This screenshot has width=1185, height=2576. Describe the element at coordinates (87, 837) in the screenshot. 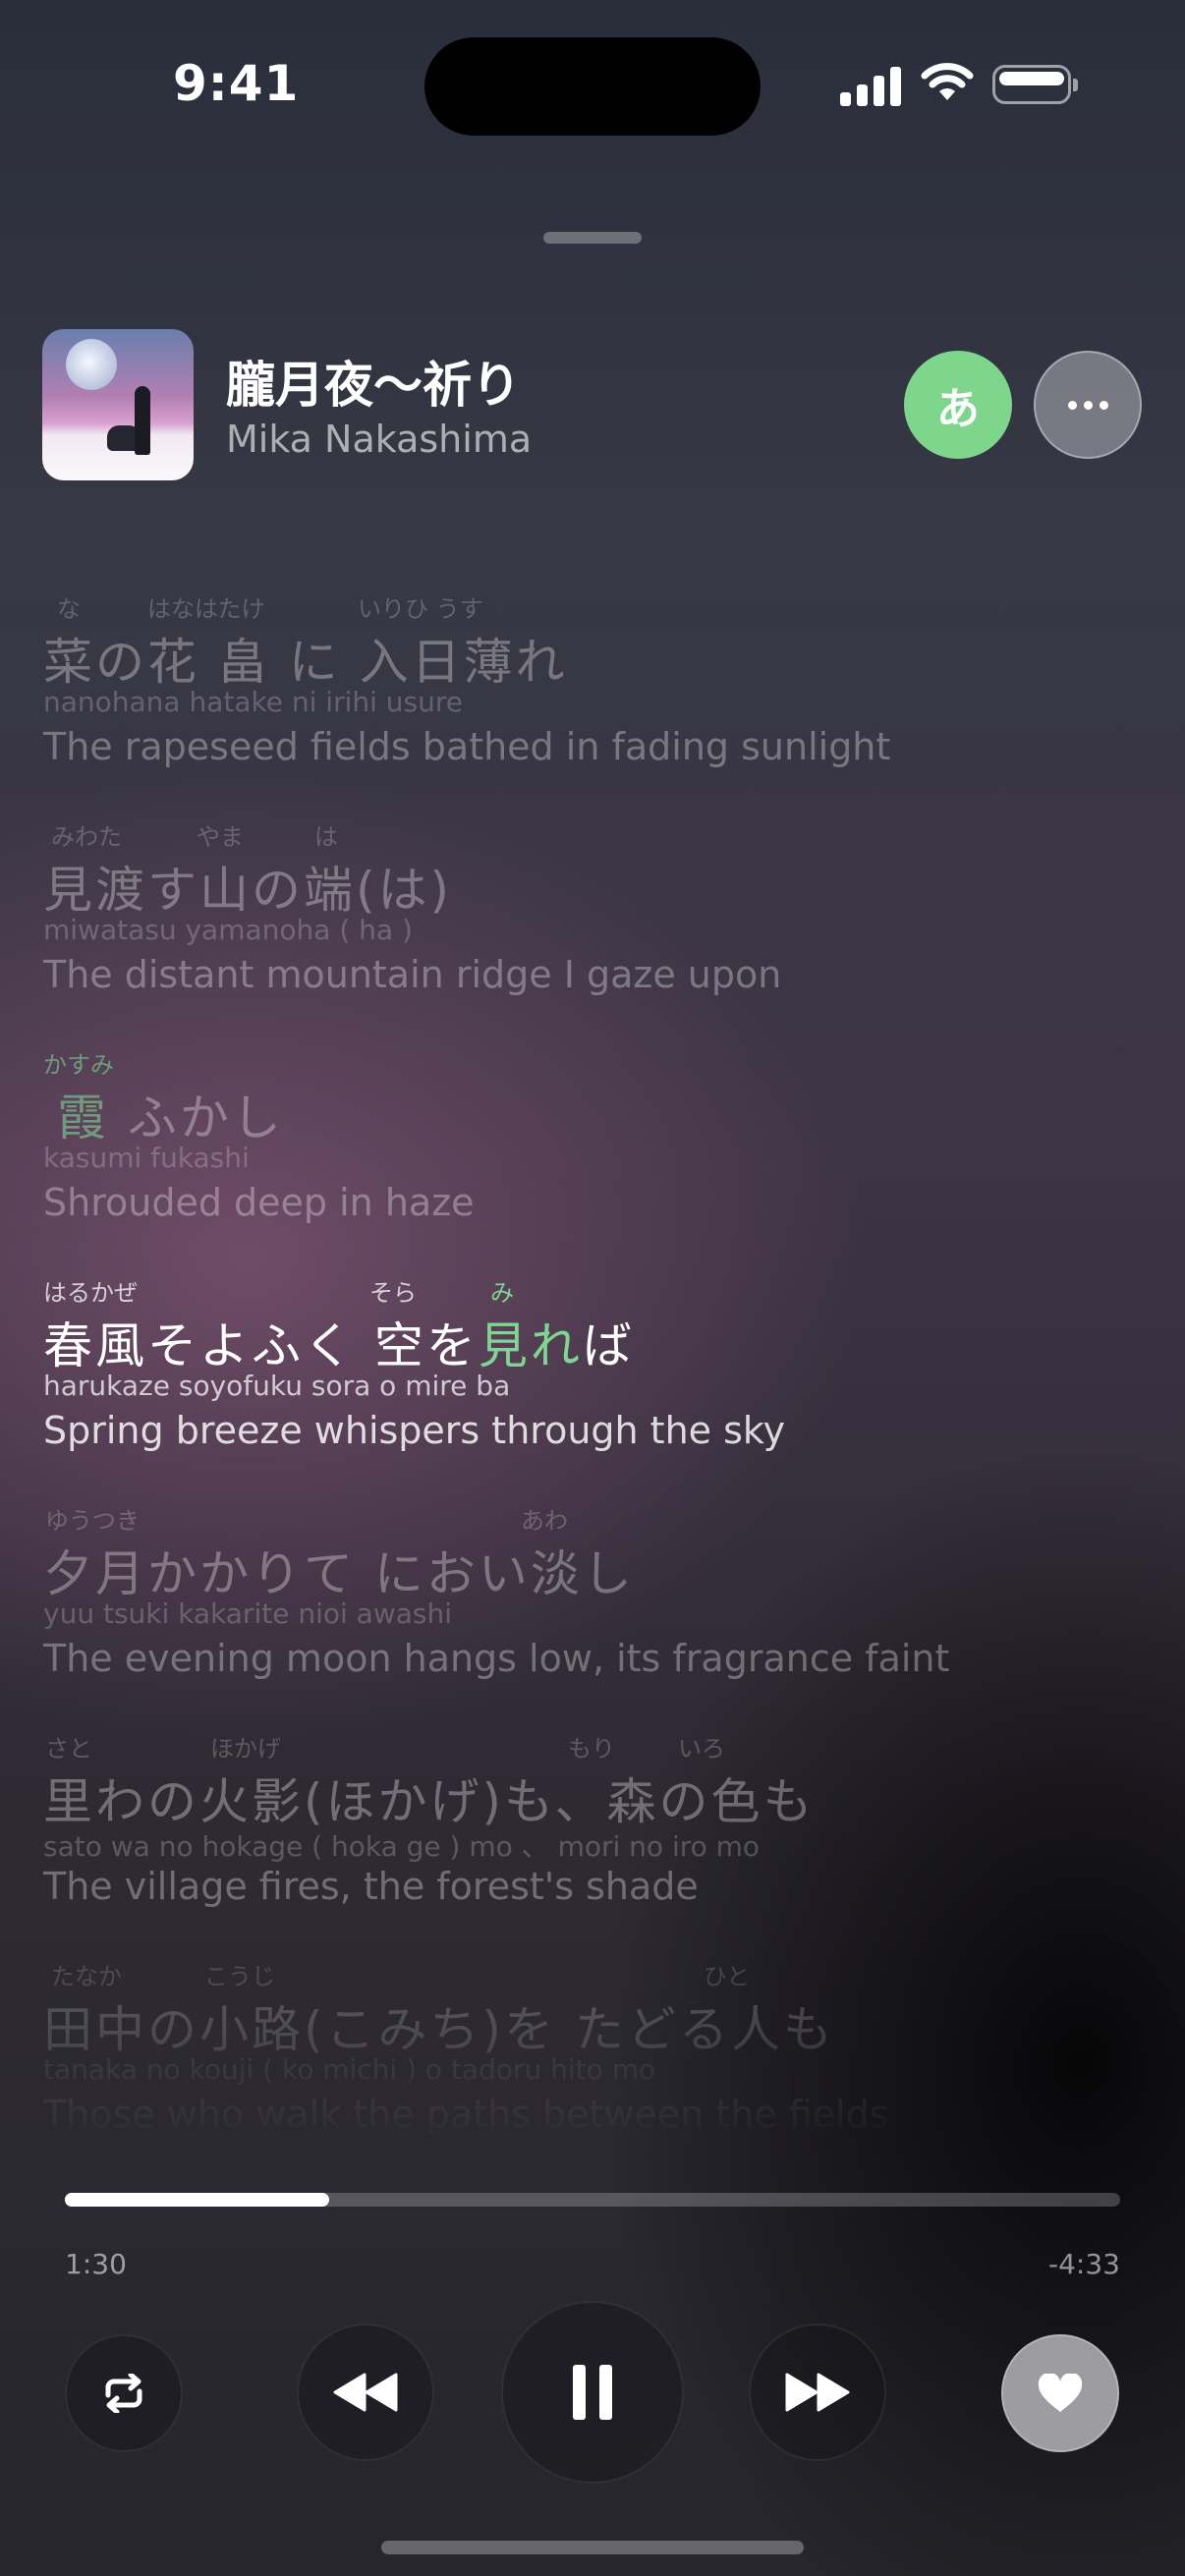

I see `lyric-ruby: みわた` at that location.